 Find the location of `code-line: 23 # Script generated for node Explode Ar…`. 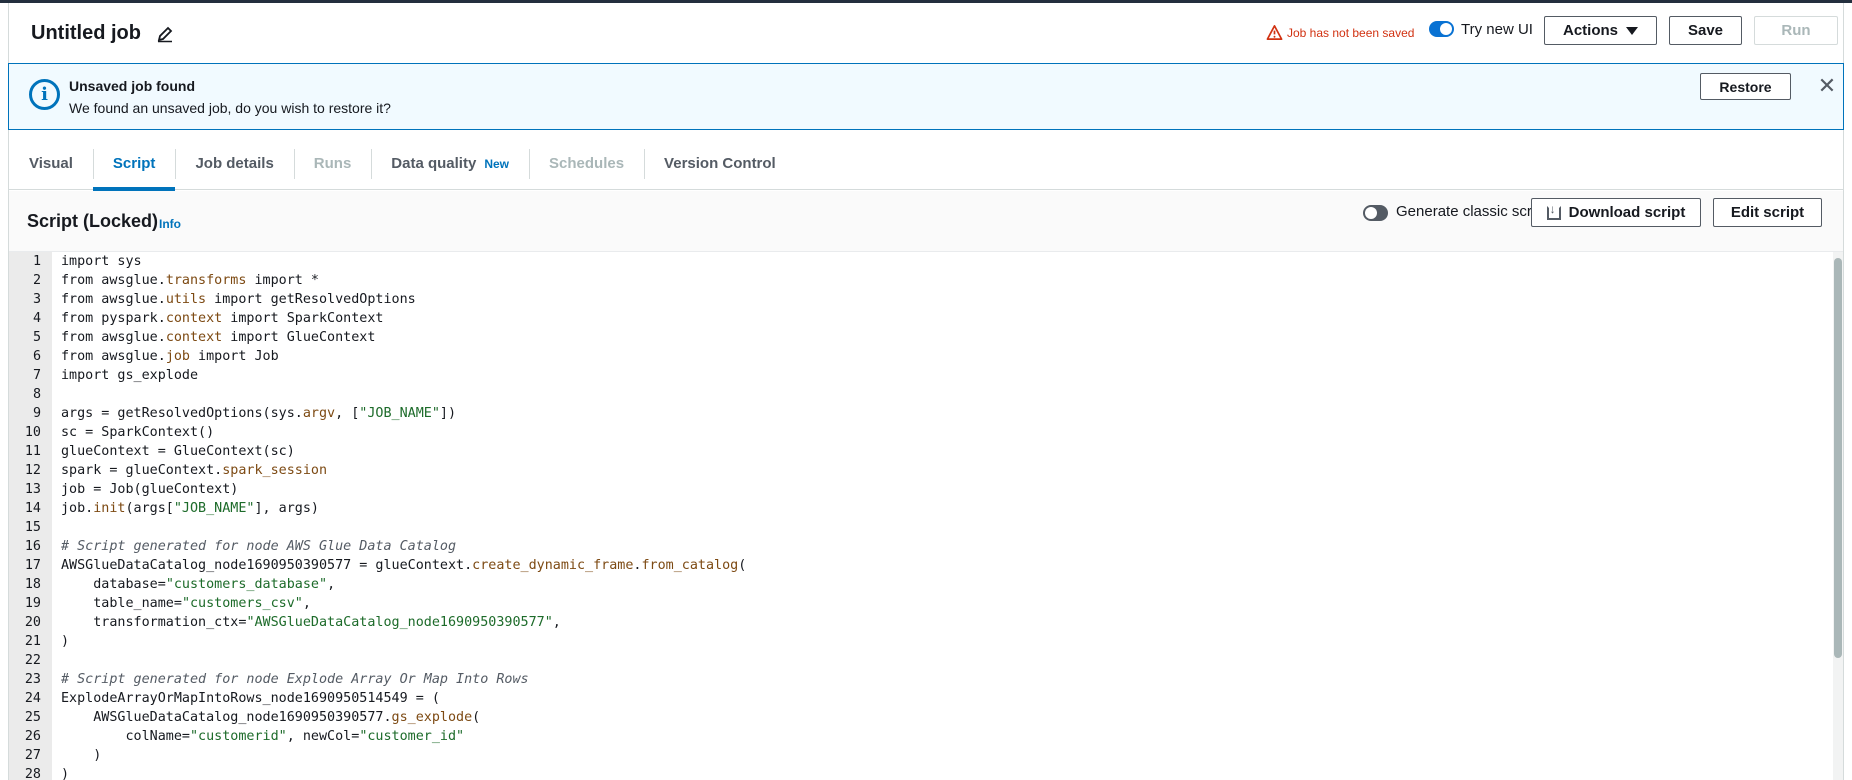

code-line: 23 # Script generated for node Explode Ar… is located at coordinates (921, 679).